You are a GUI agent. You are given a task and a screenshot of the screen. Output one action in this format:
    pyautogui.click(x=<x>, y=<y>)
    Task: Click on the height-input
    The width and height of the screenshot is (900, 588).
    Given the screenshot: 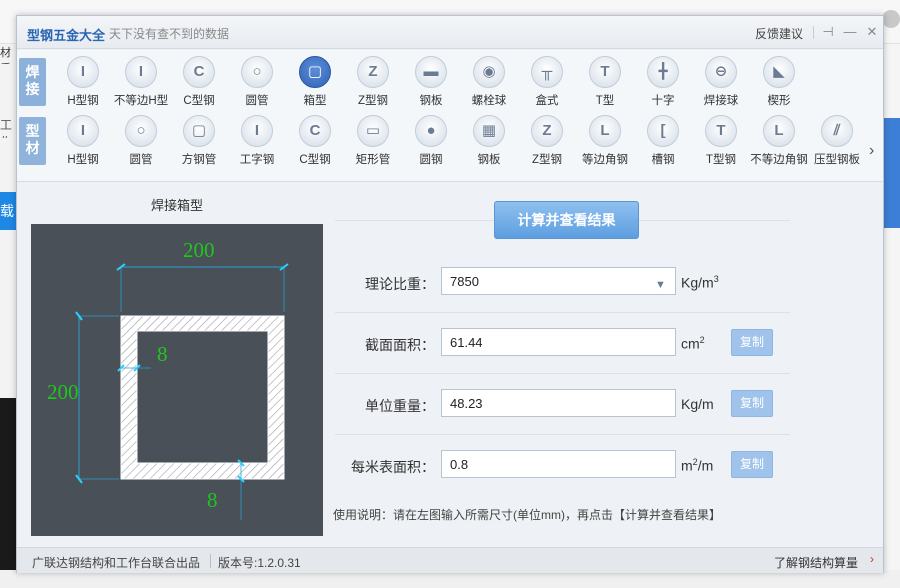 What is the action you would take?
    pyautogui.click(x=68, y=392)
    